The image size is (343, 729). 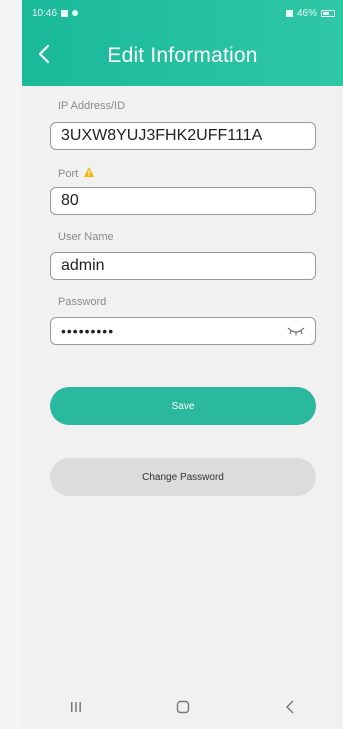 What do you see at coordinates (182, 55) in the screenshot?
I see `page-title: Edit Information` at bounding box center [182, 55].